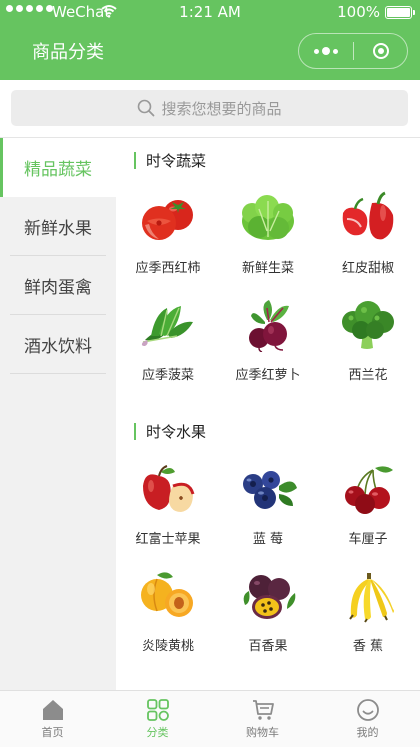  I want to click on product-beet: 应季红萝卜, so click(268, 345).